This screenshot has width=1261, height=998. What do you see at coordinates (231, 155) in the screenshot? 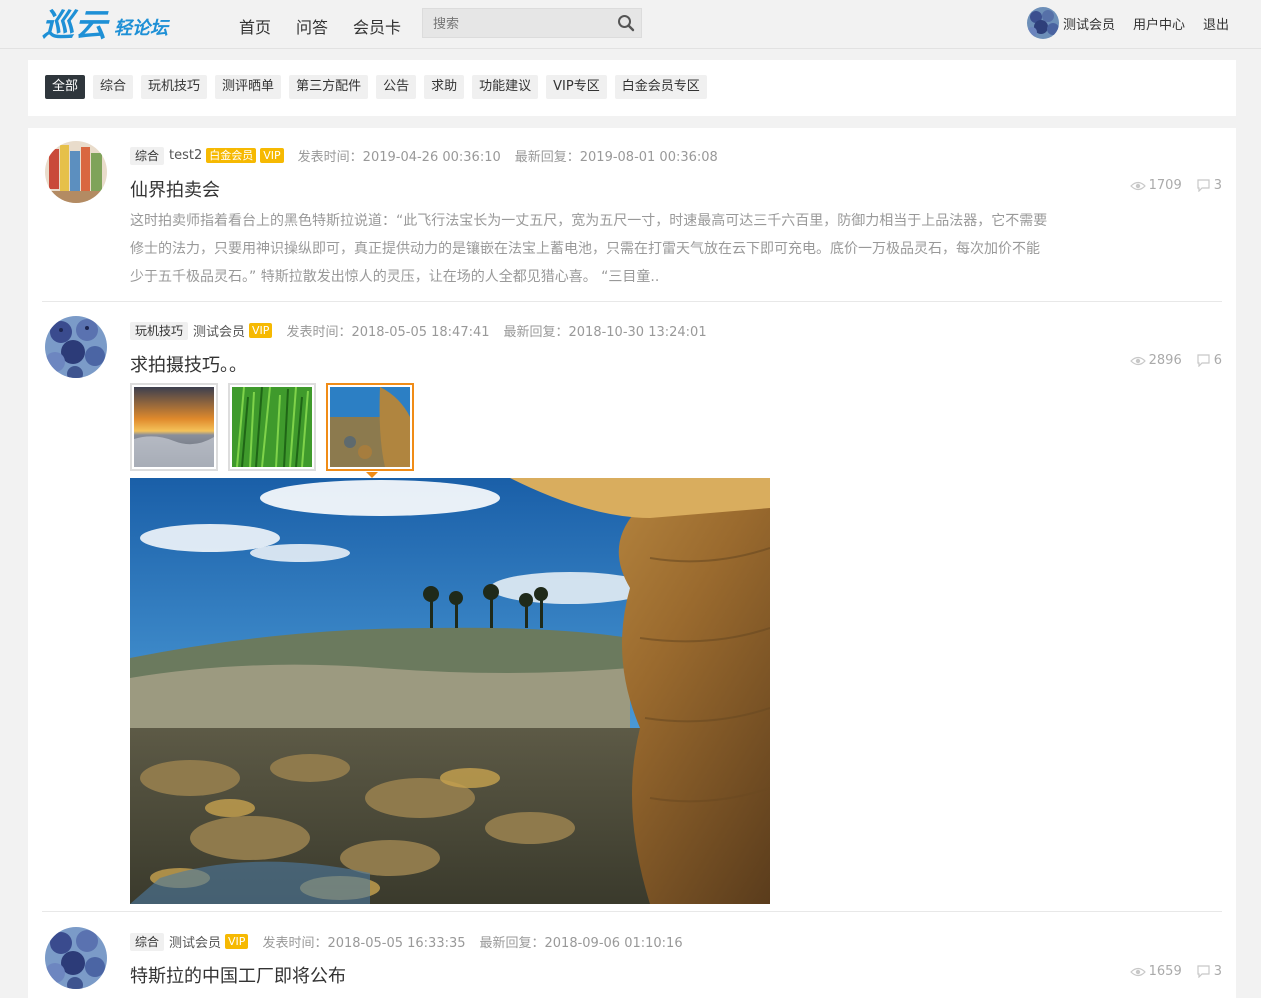
I see `platinum-badge: 白金会员` at bounding box center [231, 155].